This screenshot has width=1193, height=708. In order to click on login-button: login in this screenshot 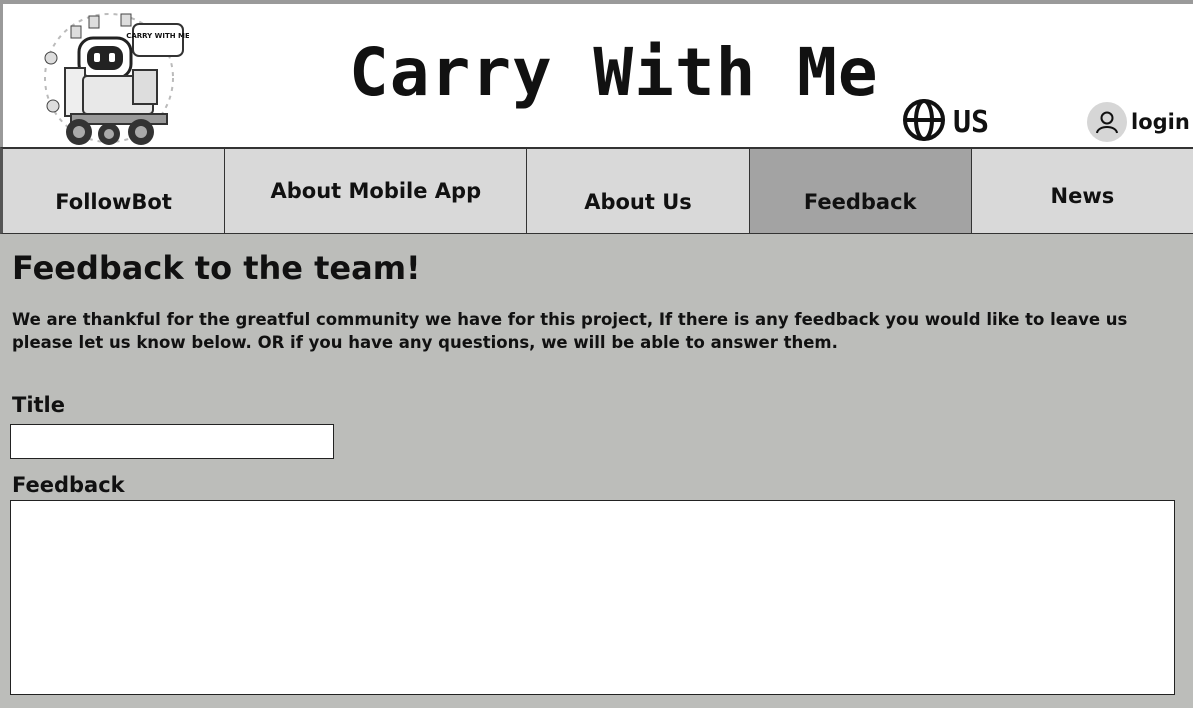, I will do `click(1138, 122)`.